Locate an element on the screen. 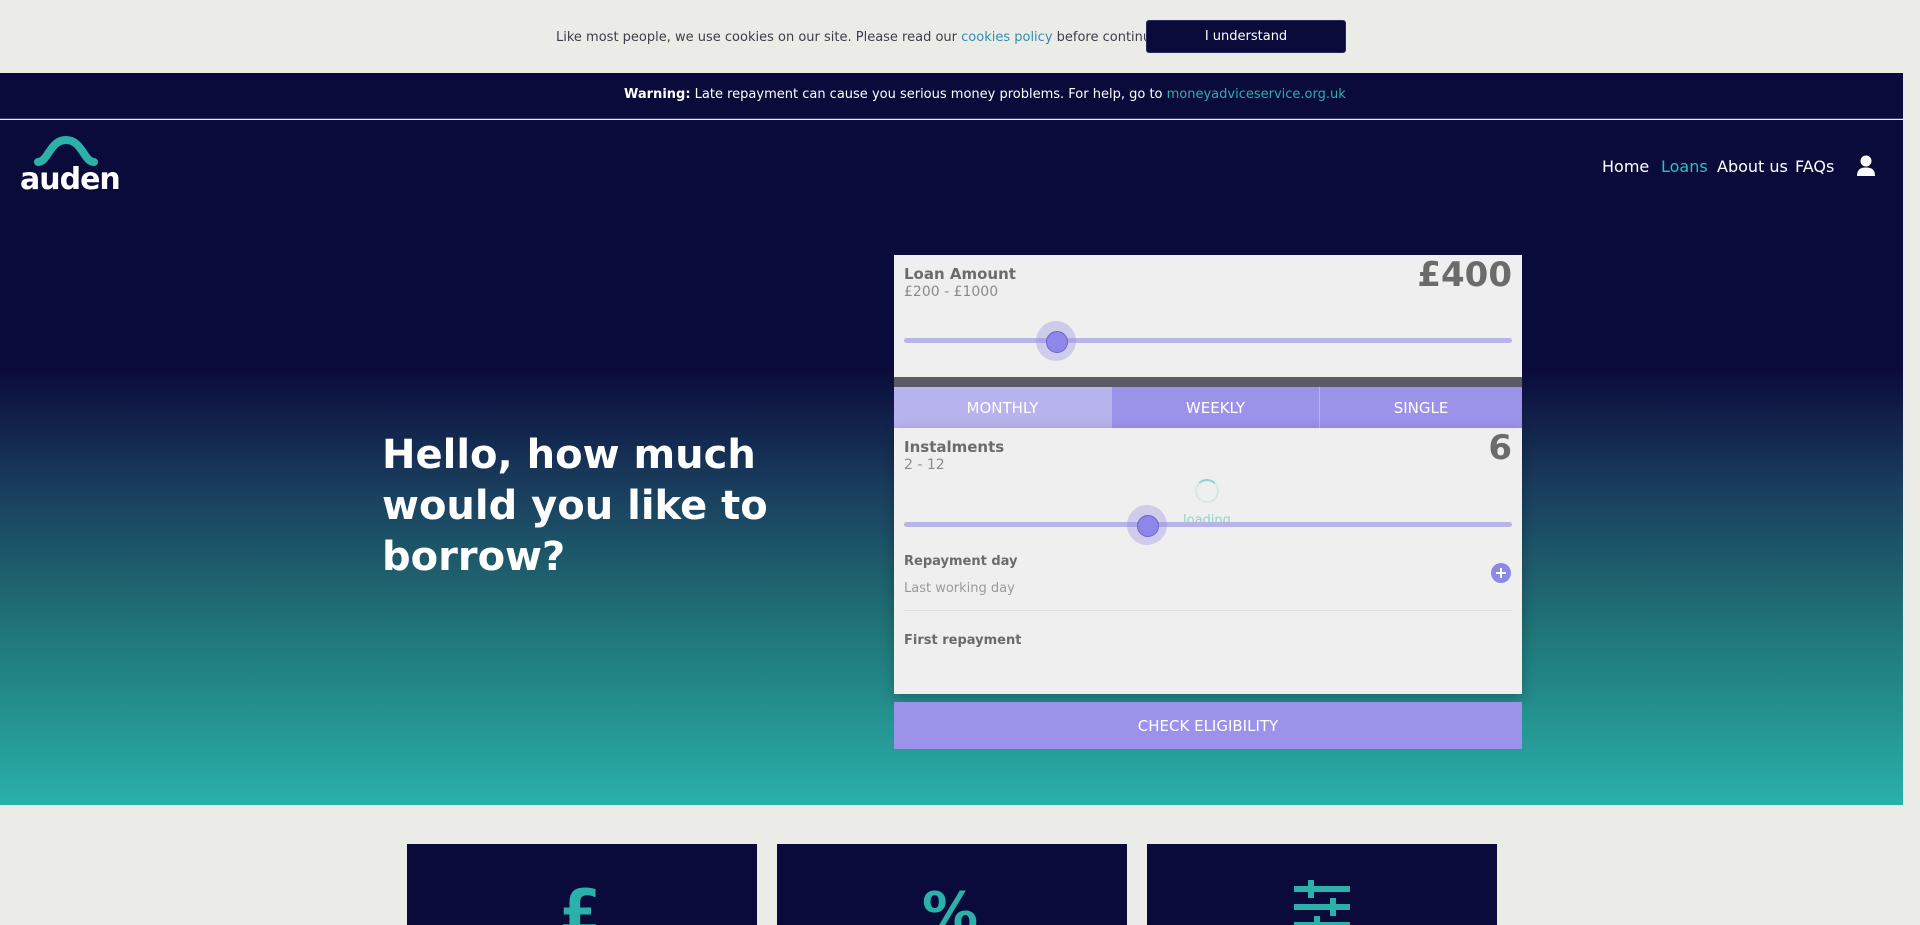 The height and width of the screenshot is (925, 1920). tab-single: SINGLE is located at coordinates (1421, 407).